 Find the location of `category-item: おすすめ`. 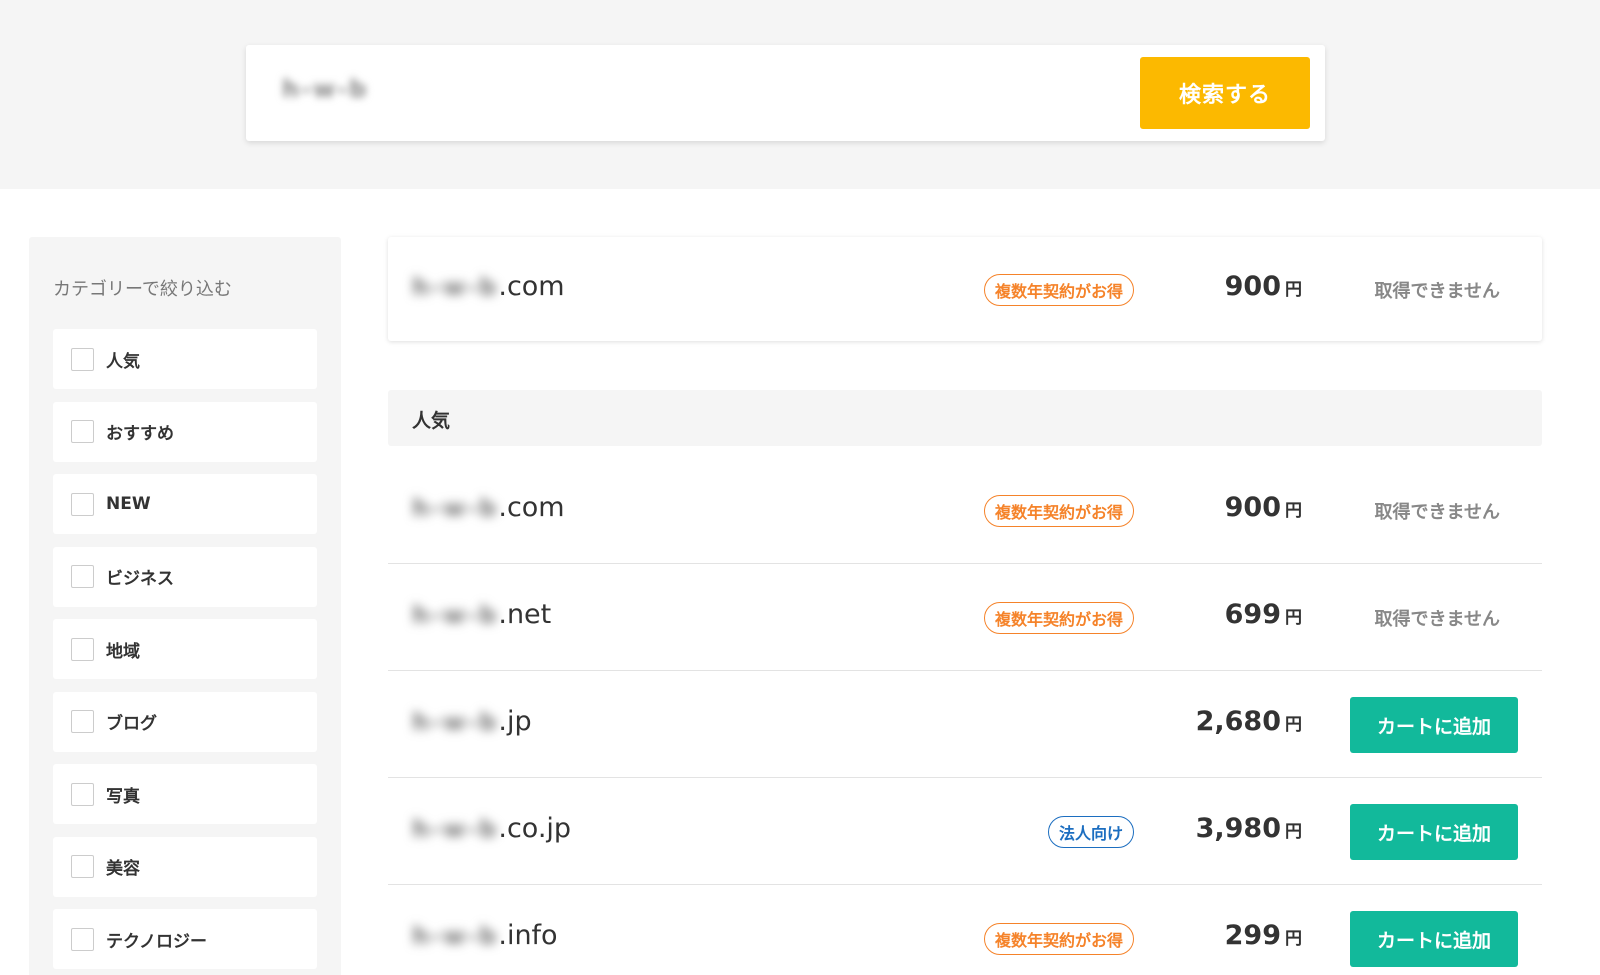

category-item: おすすめ is located at coordinates (185, 431).